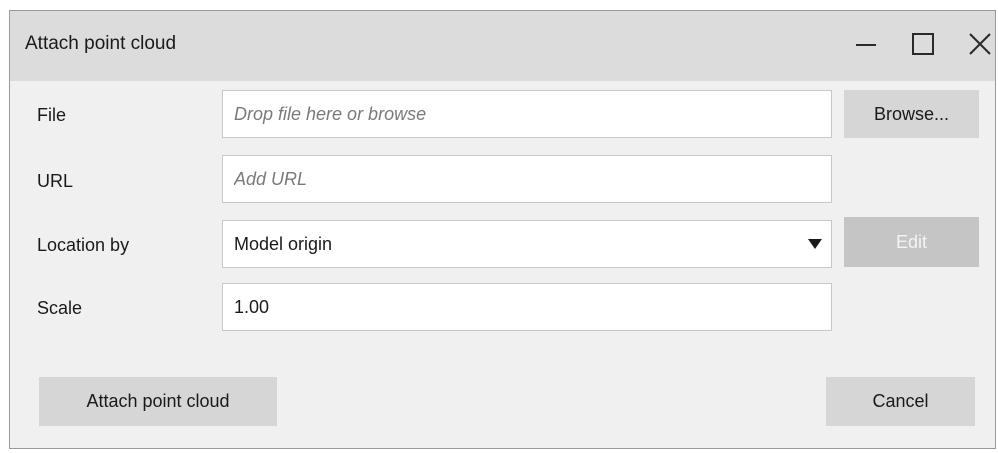  Describe the element at coordinates (815, 244) in the screenshot. I see `dropdown-arrow-icon` at that location.